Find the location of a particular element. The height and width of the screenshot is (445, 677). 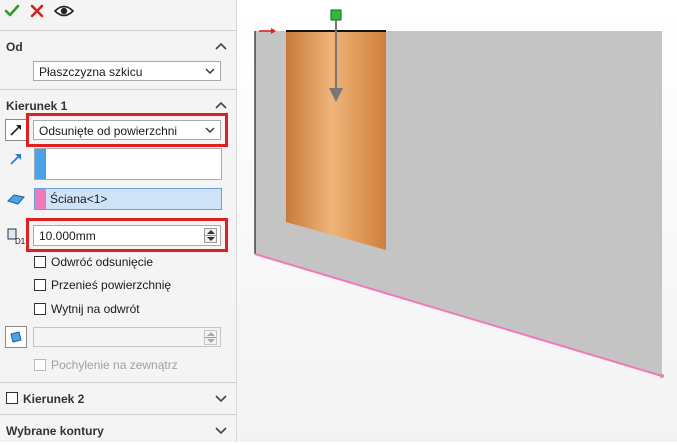

reverse-direction-button is located at coordinates (16, 130).